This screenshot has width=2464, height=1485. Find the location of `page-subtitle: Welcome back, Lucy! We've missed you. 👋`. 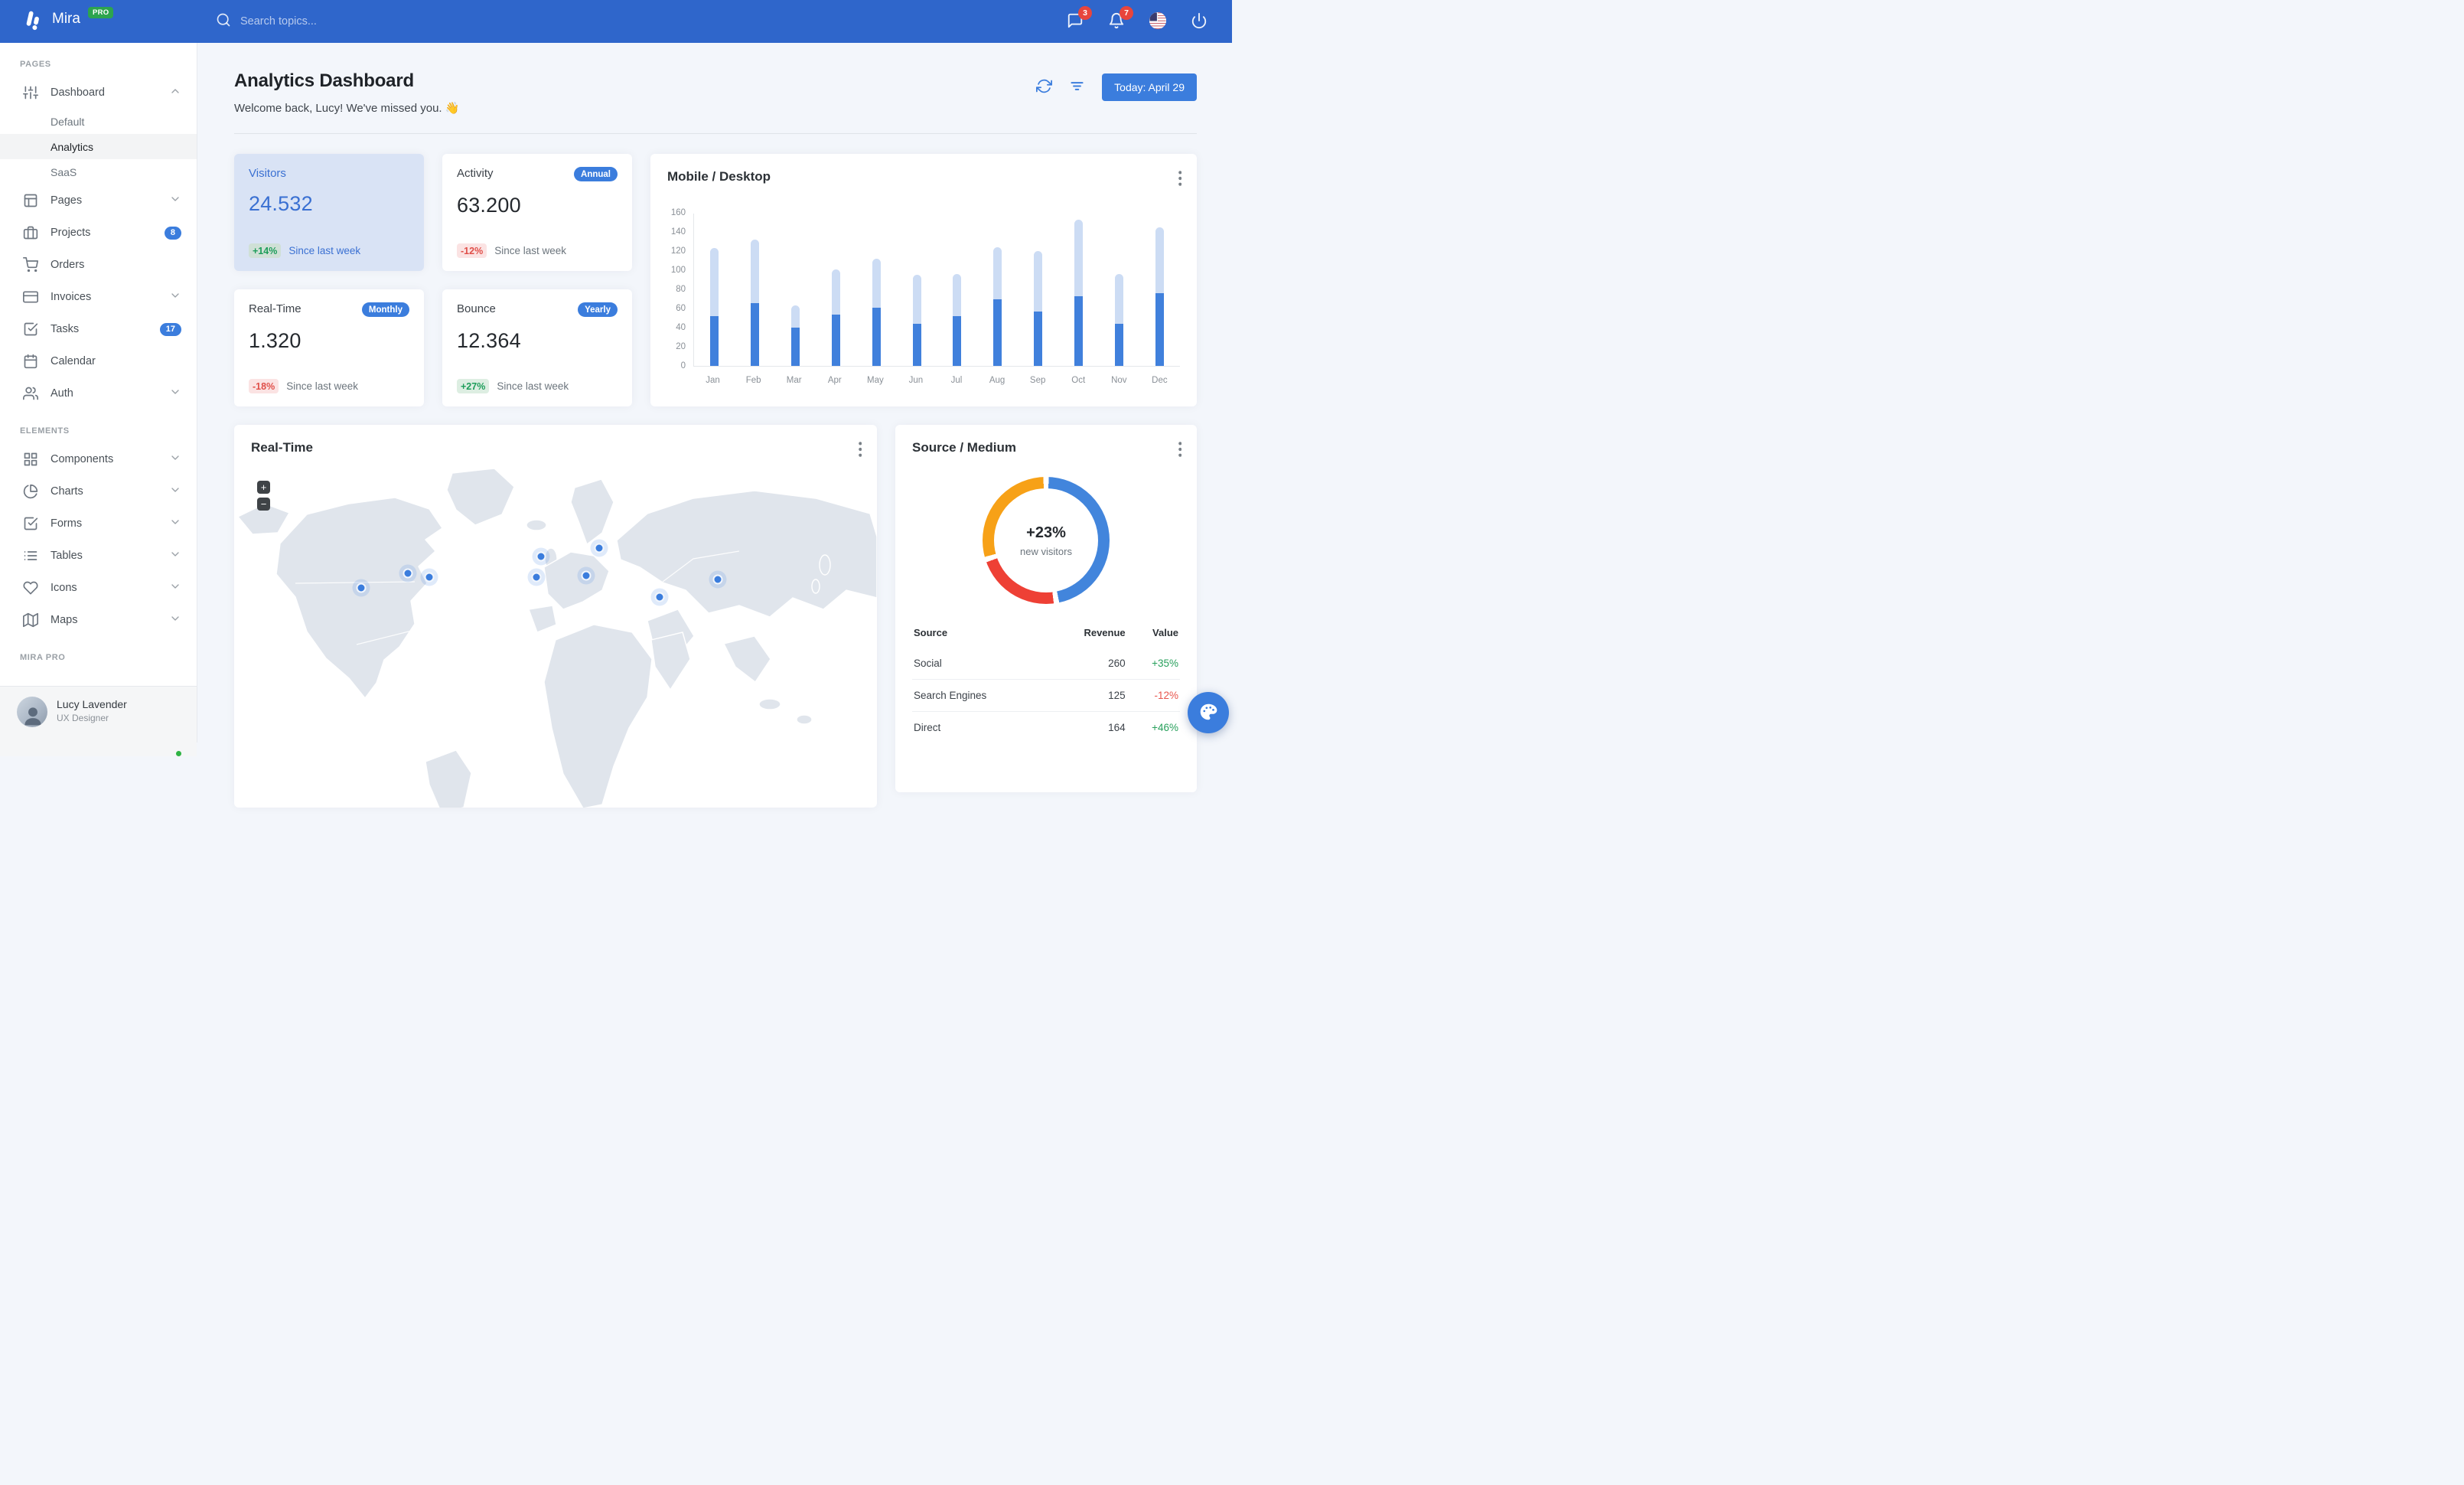

page-subtitle: Welcome back, Lucy! We've missed you. 👋 is located at coordinates (347, 108).